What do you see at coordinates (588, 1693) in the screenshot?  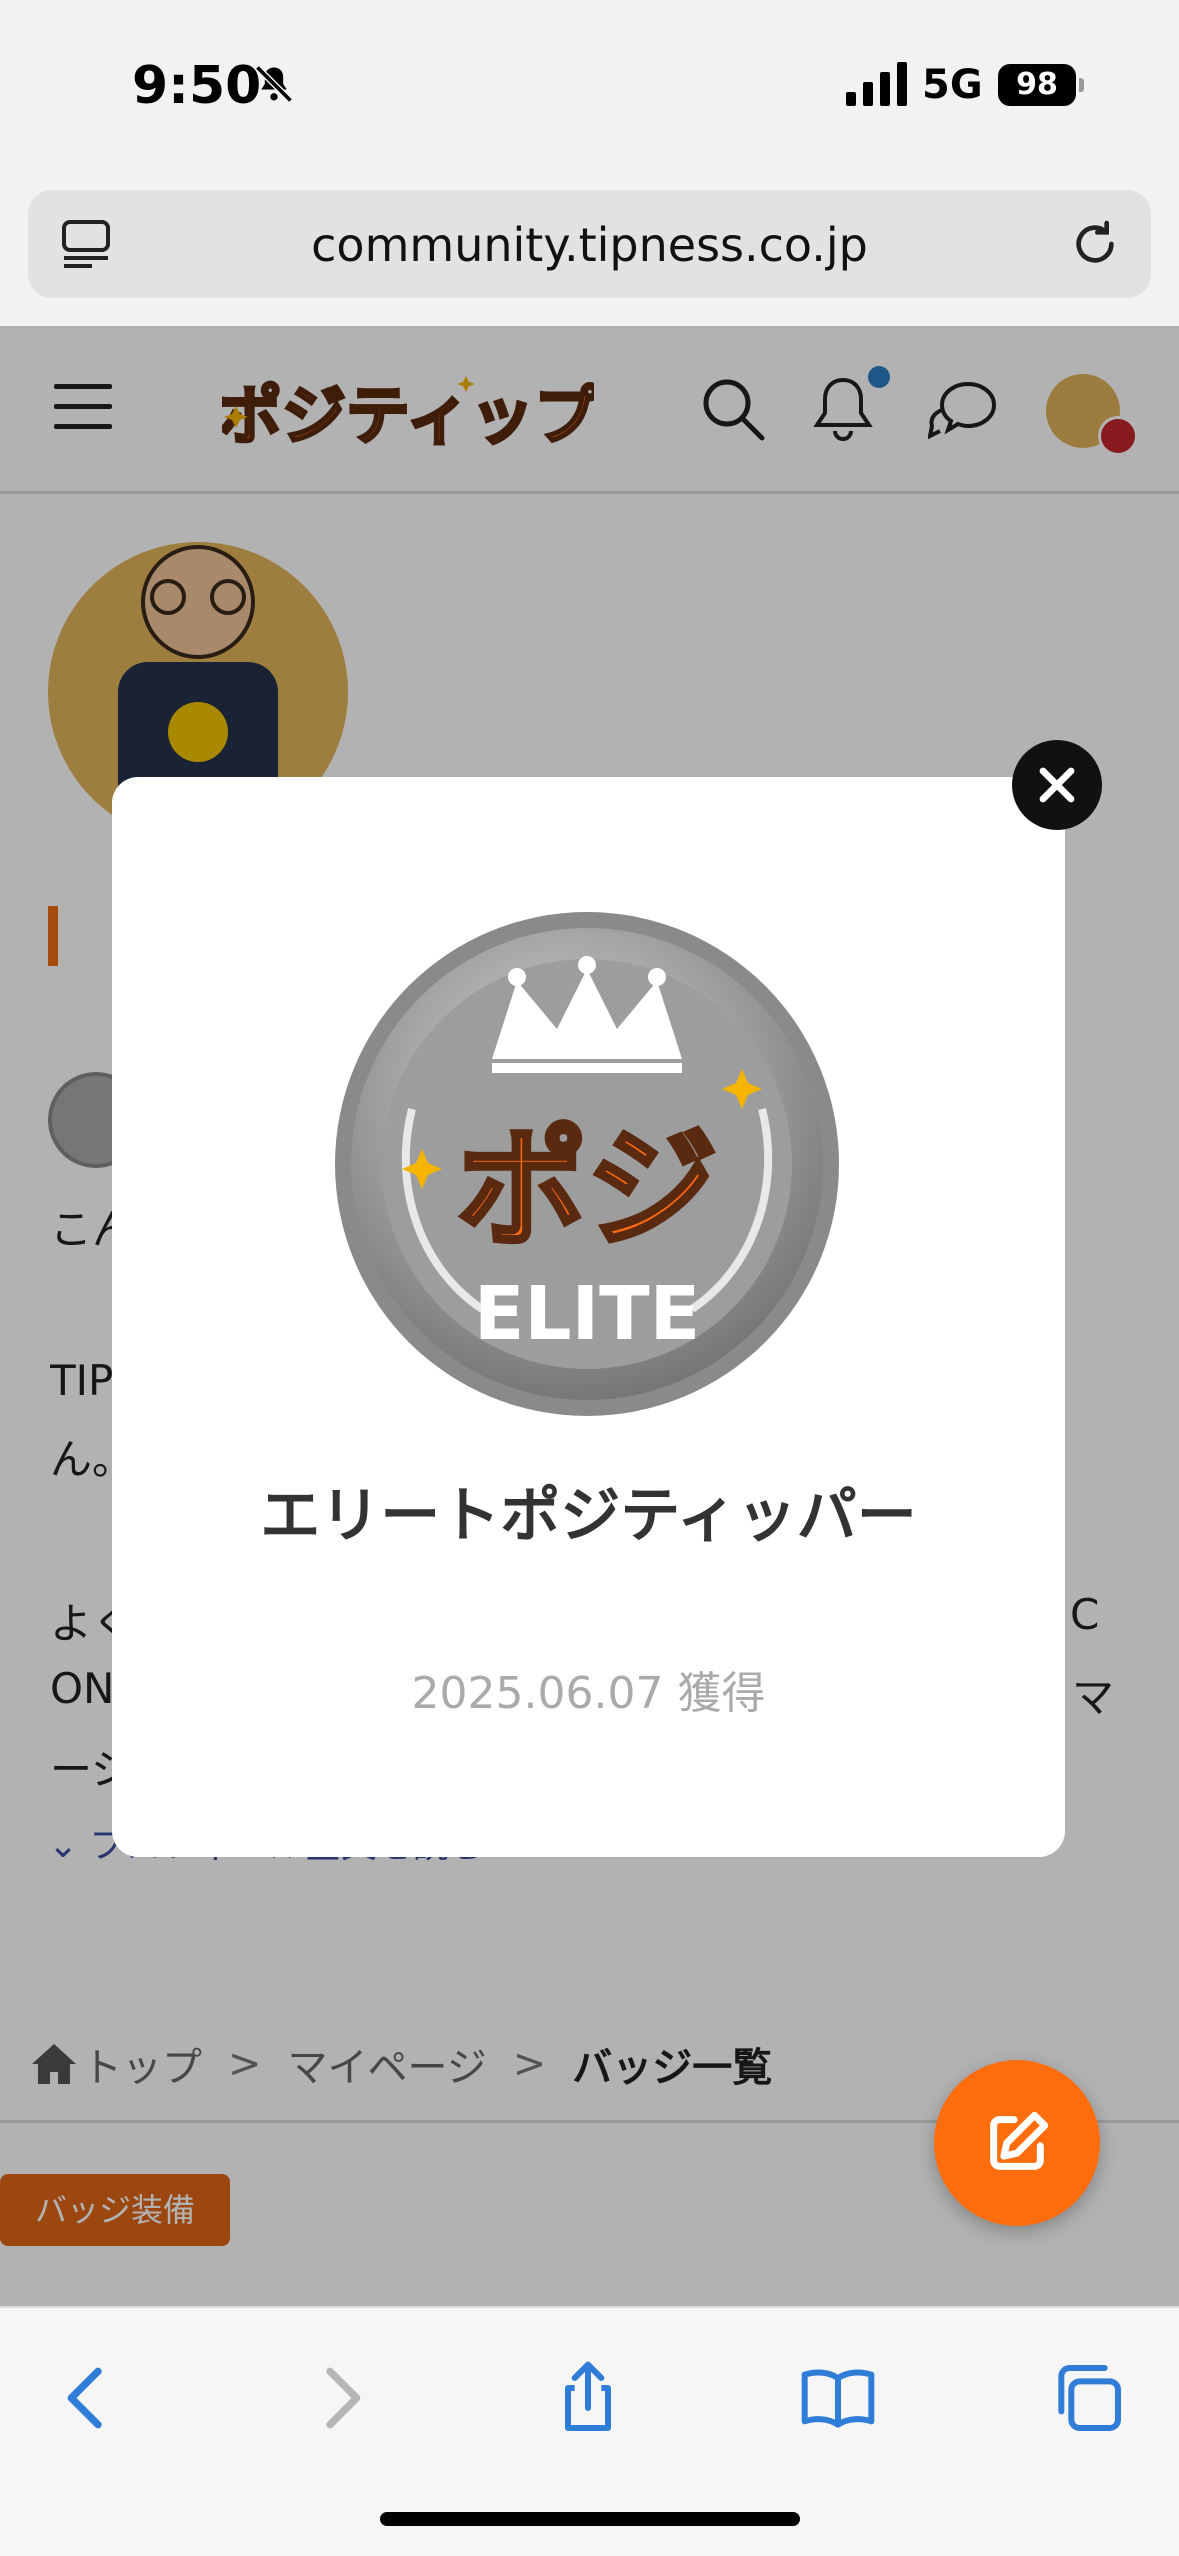 I see `badge-acquired-date: 2025.06.07 獲得` at bounding box center [588, 1693].